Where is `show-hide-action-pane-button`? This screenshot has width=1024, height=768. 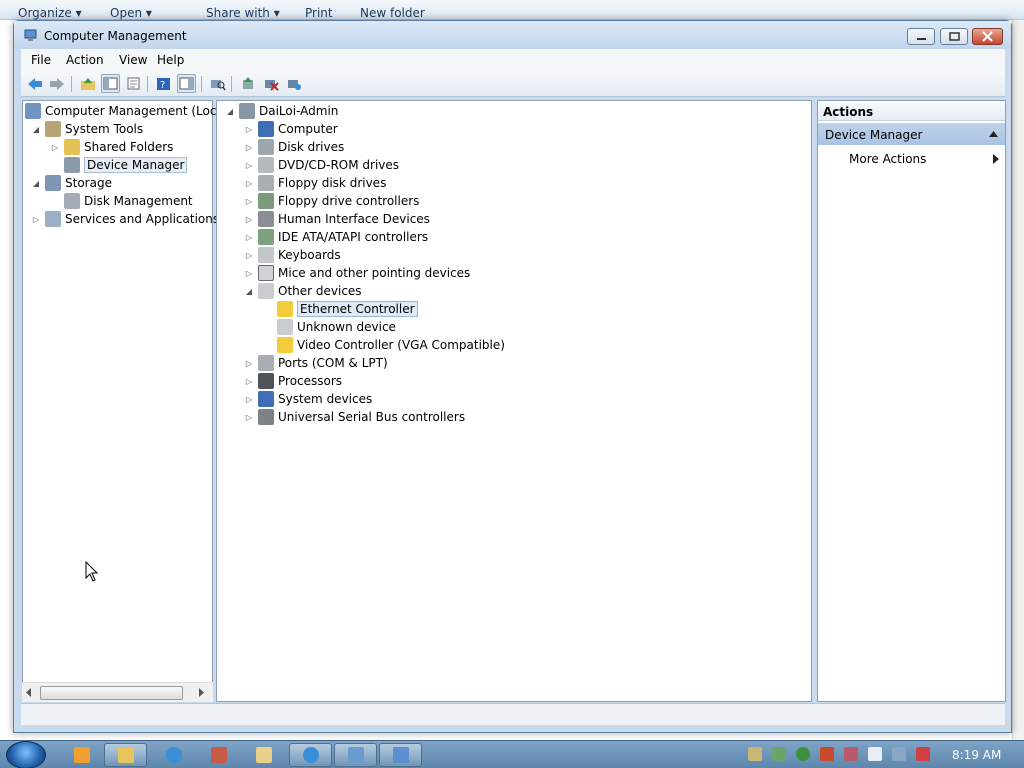 show-hide-action-pane-button is located at coordinates (186, 83).